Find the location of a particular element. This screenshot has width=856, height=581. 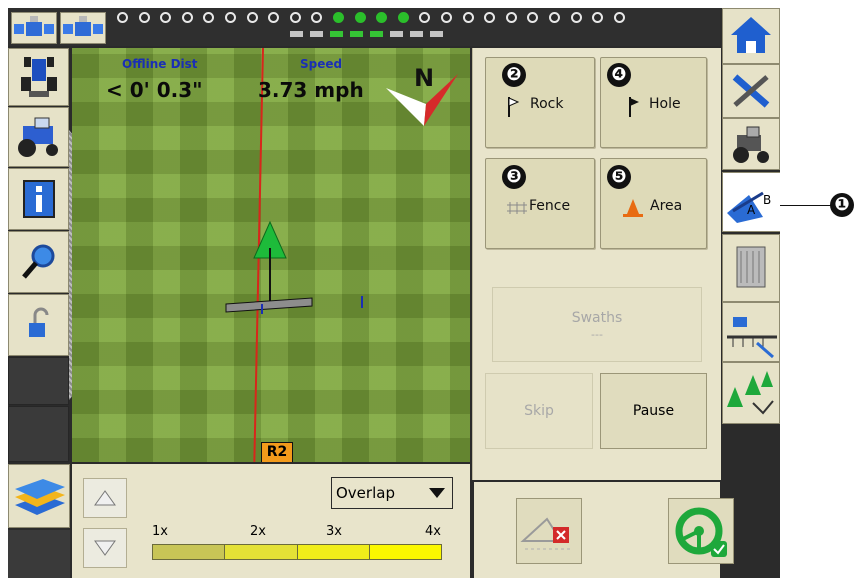

offline-dist-value: < 0' 0.3" is located at coordinates (154, 90).